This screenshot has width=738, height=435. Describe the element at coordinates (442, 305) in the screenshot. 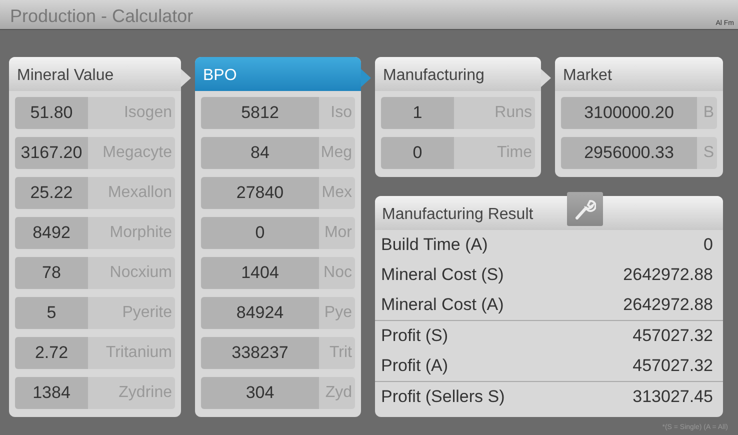

I see `result-label: Mineral Cost (A)` at that location.